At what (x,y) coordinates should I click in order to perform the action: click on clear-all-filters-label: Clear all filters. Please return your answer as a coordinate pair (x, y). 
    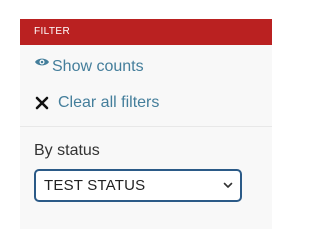
    Looking at the image, I should click on (109, 102).